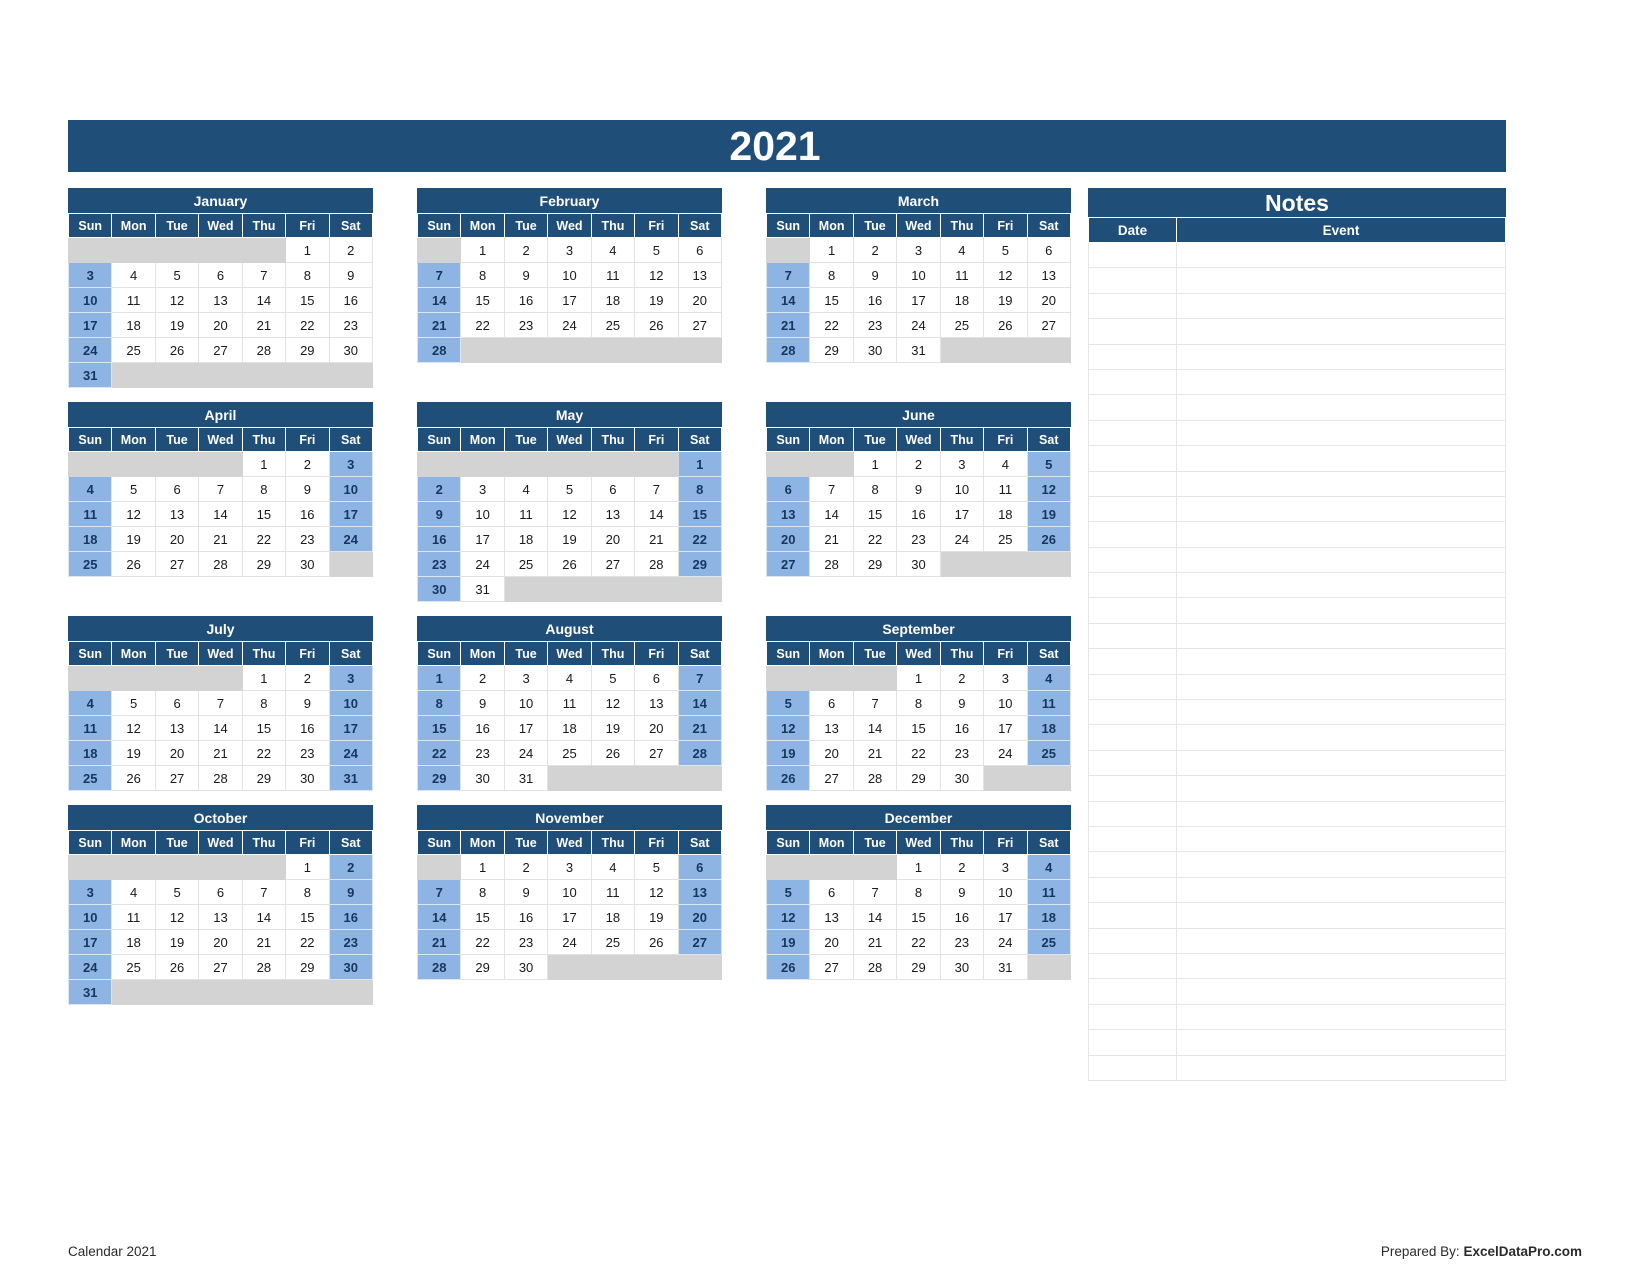 This screenshot has width=1650, height=1275. Describe the element at coordinates (1005, 514) in the screenshot. I see `day-cell: 18` at that location.